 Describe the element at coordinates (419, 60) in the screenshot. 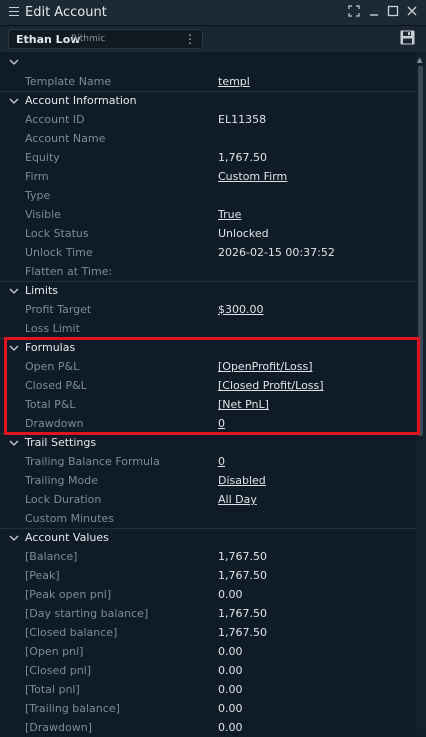

I see `scroll-up-icon: ▲` at that location.